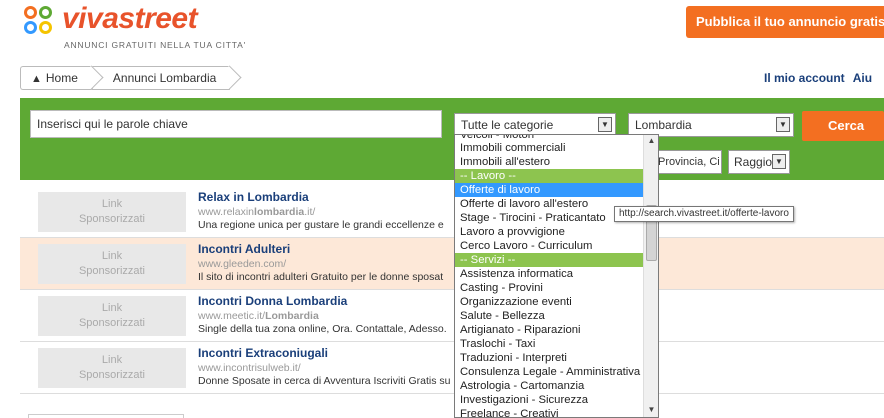  Describe the element at coordinates (556, 344) in the screenshot. I see `dropdown-option: Traslochi - Taxi` at that location.